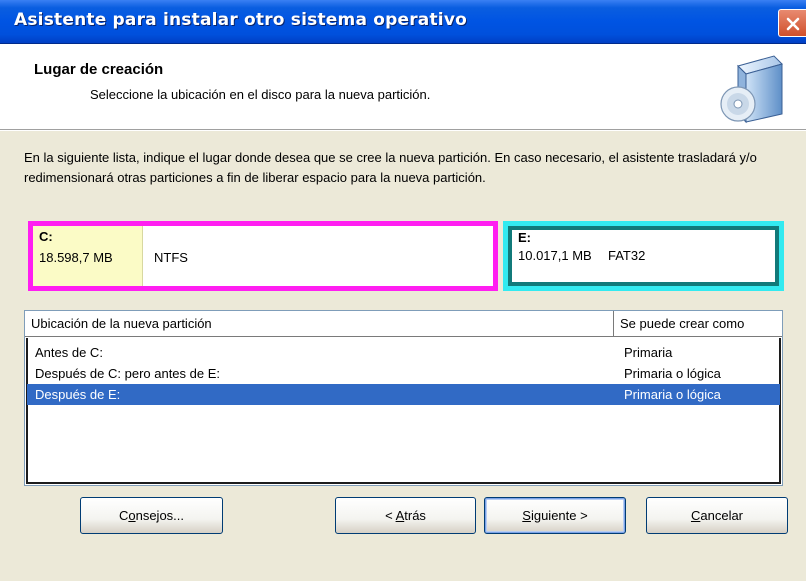 The image size is (806, 581). Describe the element at coordinates (132, 515) in the screenshot. I see `access-key: o` at that location.